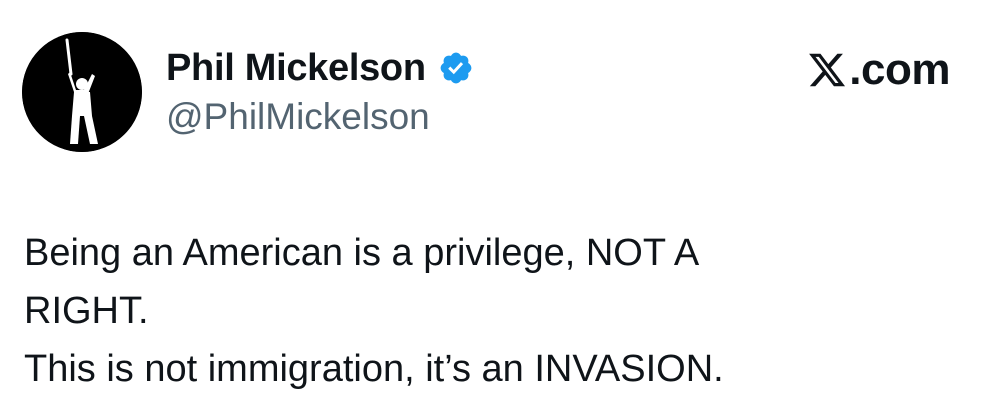 This screenshot has width=1000, height=414. What do you see at coordinates (827, 70) in the screenshot?
I see `x-logo-icon` at bounding box center [827, 70].